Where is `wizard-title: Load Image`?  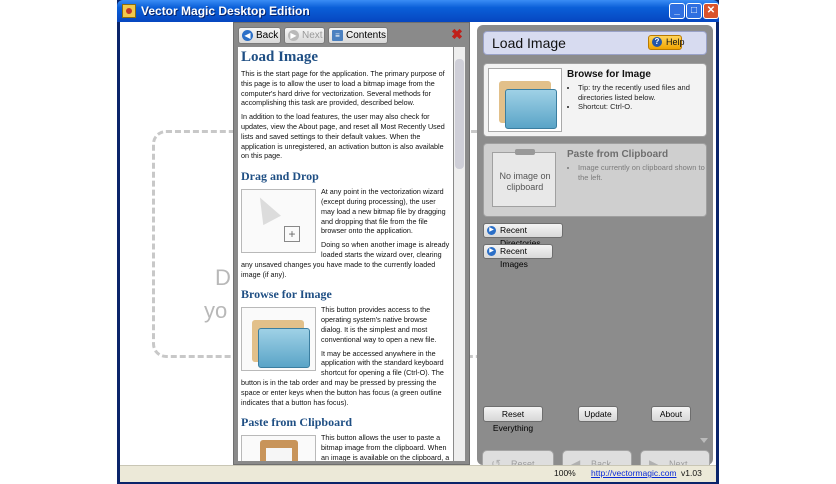 wizard-title: Load Image is located at coordinates (529, 43).